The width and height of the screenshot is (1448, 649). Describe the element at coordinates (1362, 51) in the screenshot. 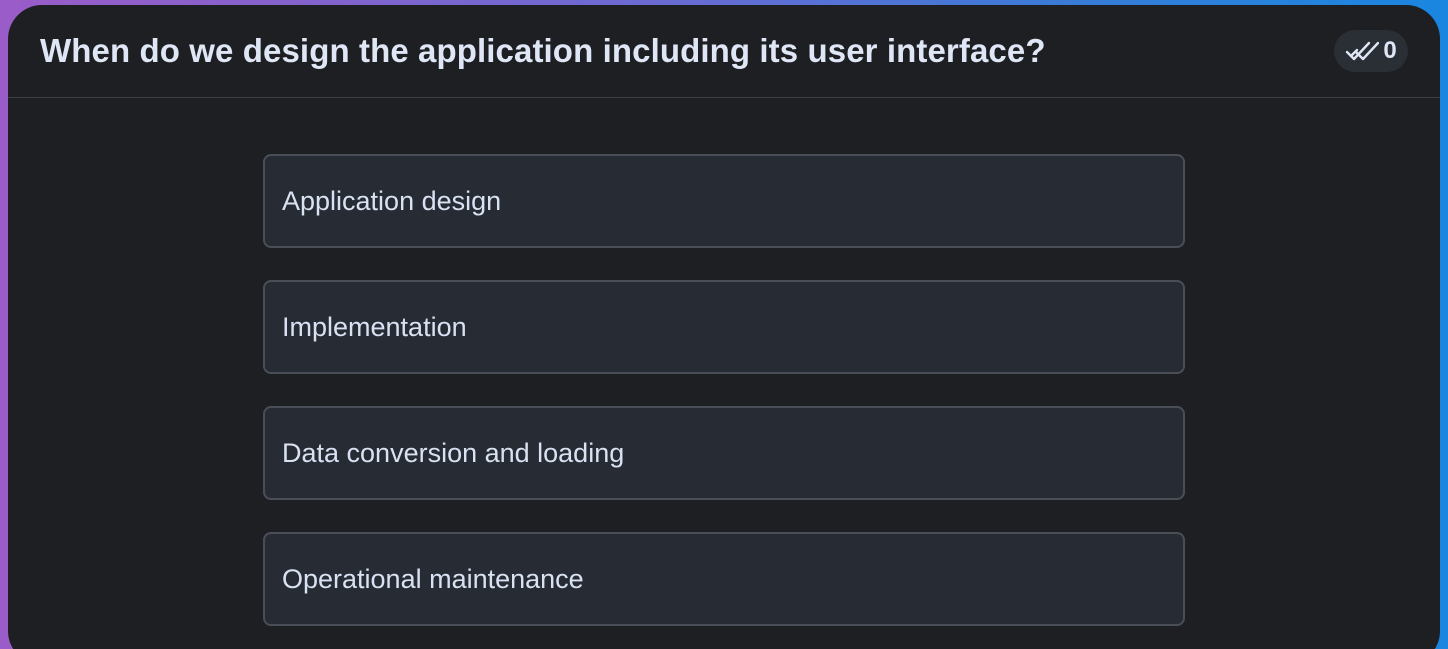

I see `double-check-icon` at that location.